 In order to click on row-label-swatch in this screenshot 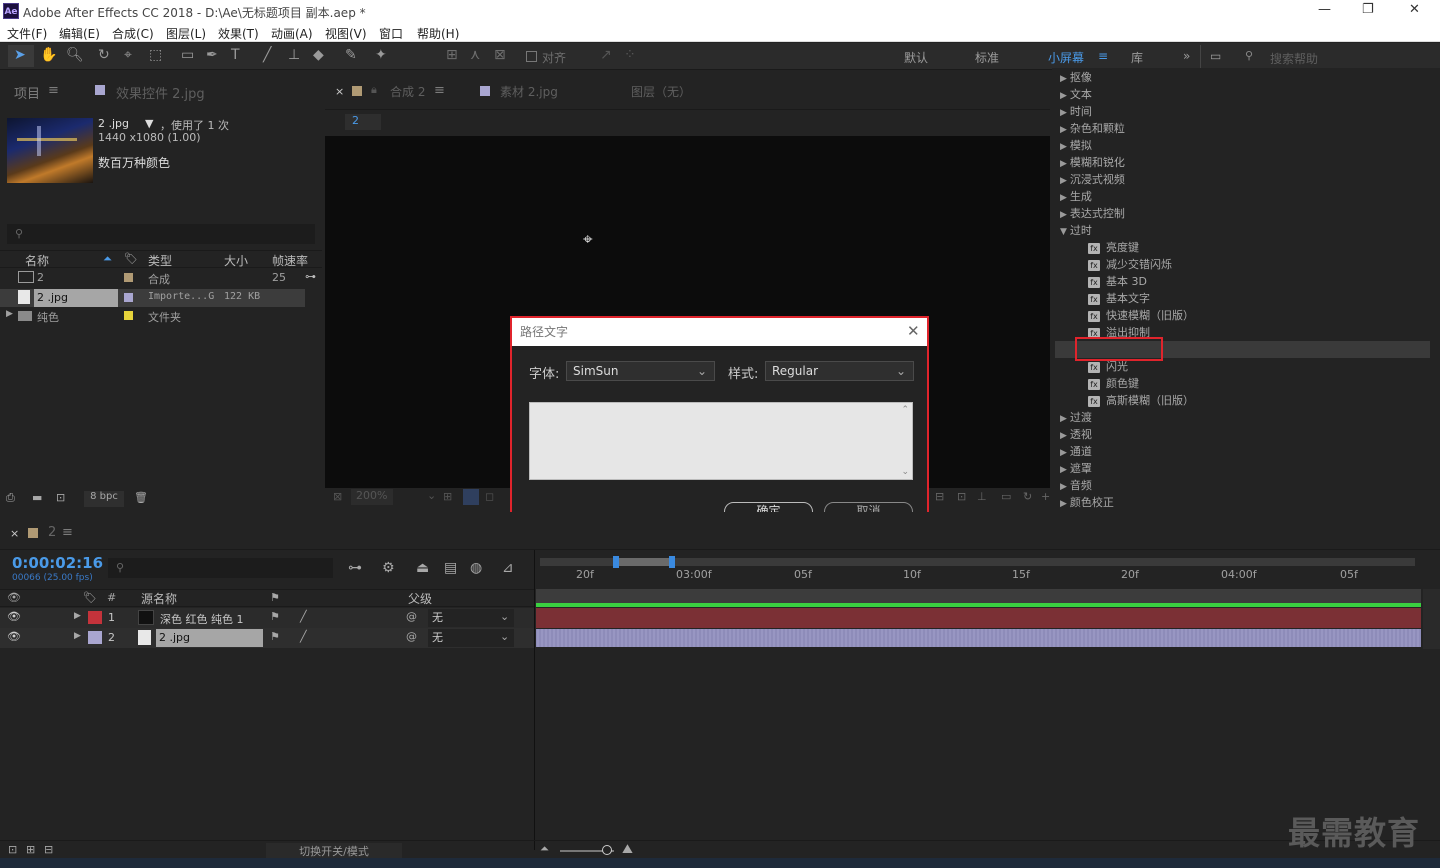, I will do `click(128, 315)`.